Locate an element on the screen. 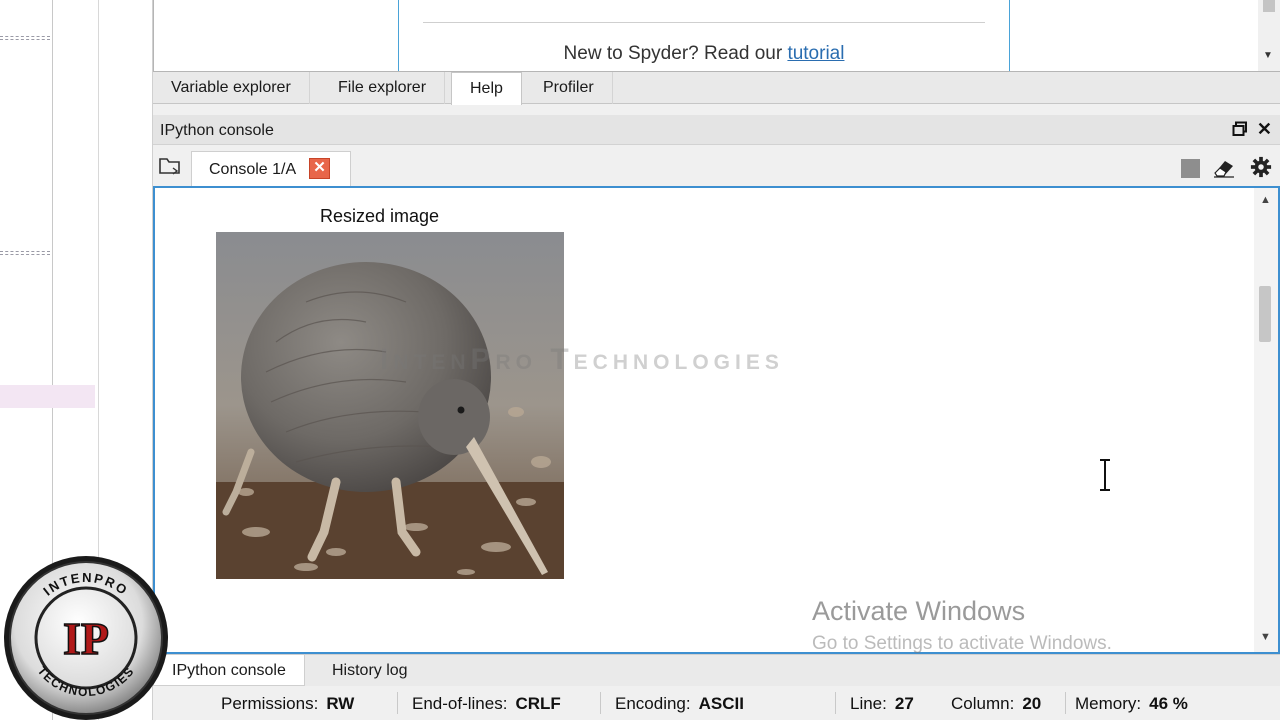 The width and height of the screenshot is (1280, 720). permissions-value: RW is located at coordinates (340, 703).